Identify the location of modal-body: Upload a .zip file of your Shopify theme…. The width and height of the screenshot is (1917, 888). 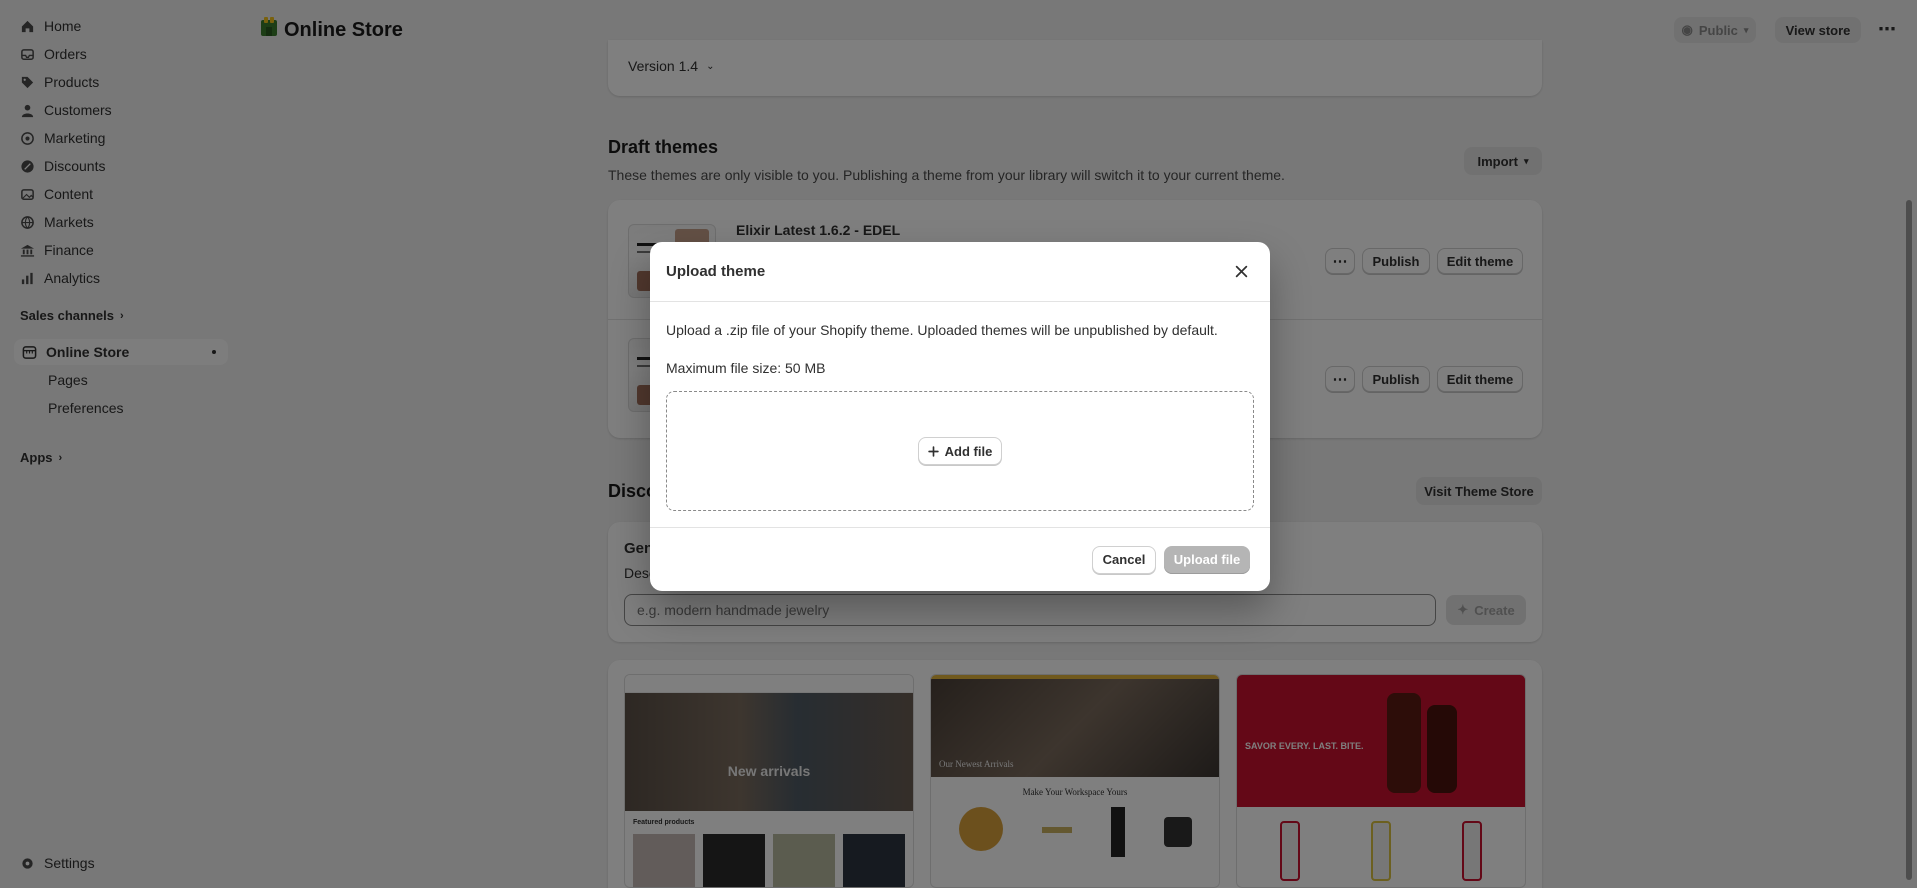
(960, 415).